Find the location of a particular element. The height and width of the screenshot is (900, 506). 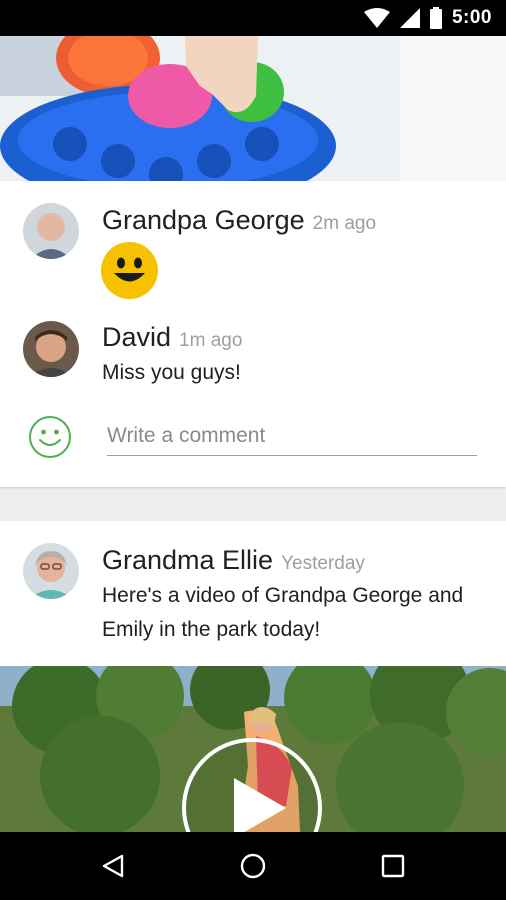

cell-signal-icon is located at coordinates (409, 18).